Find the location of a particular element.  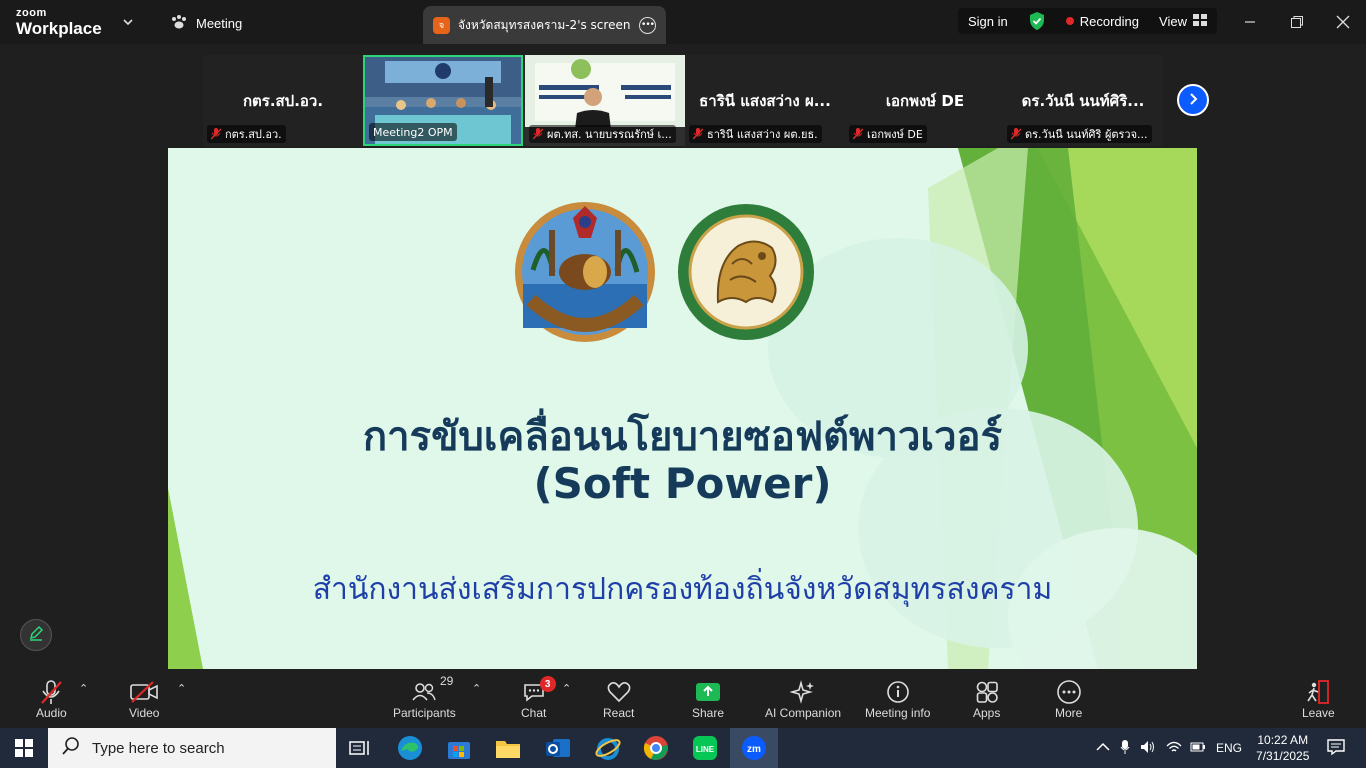

tray-overflow-chevron-icon is located at coordinates (1103, 748).